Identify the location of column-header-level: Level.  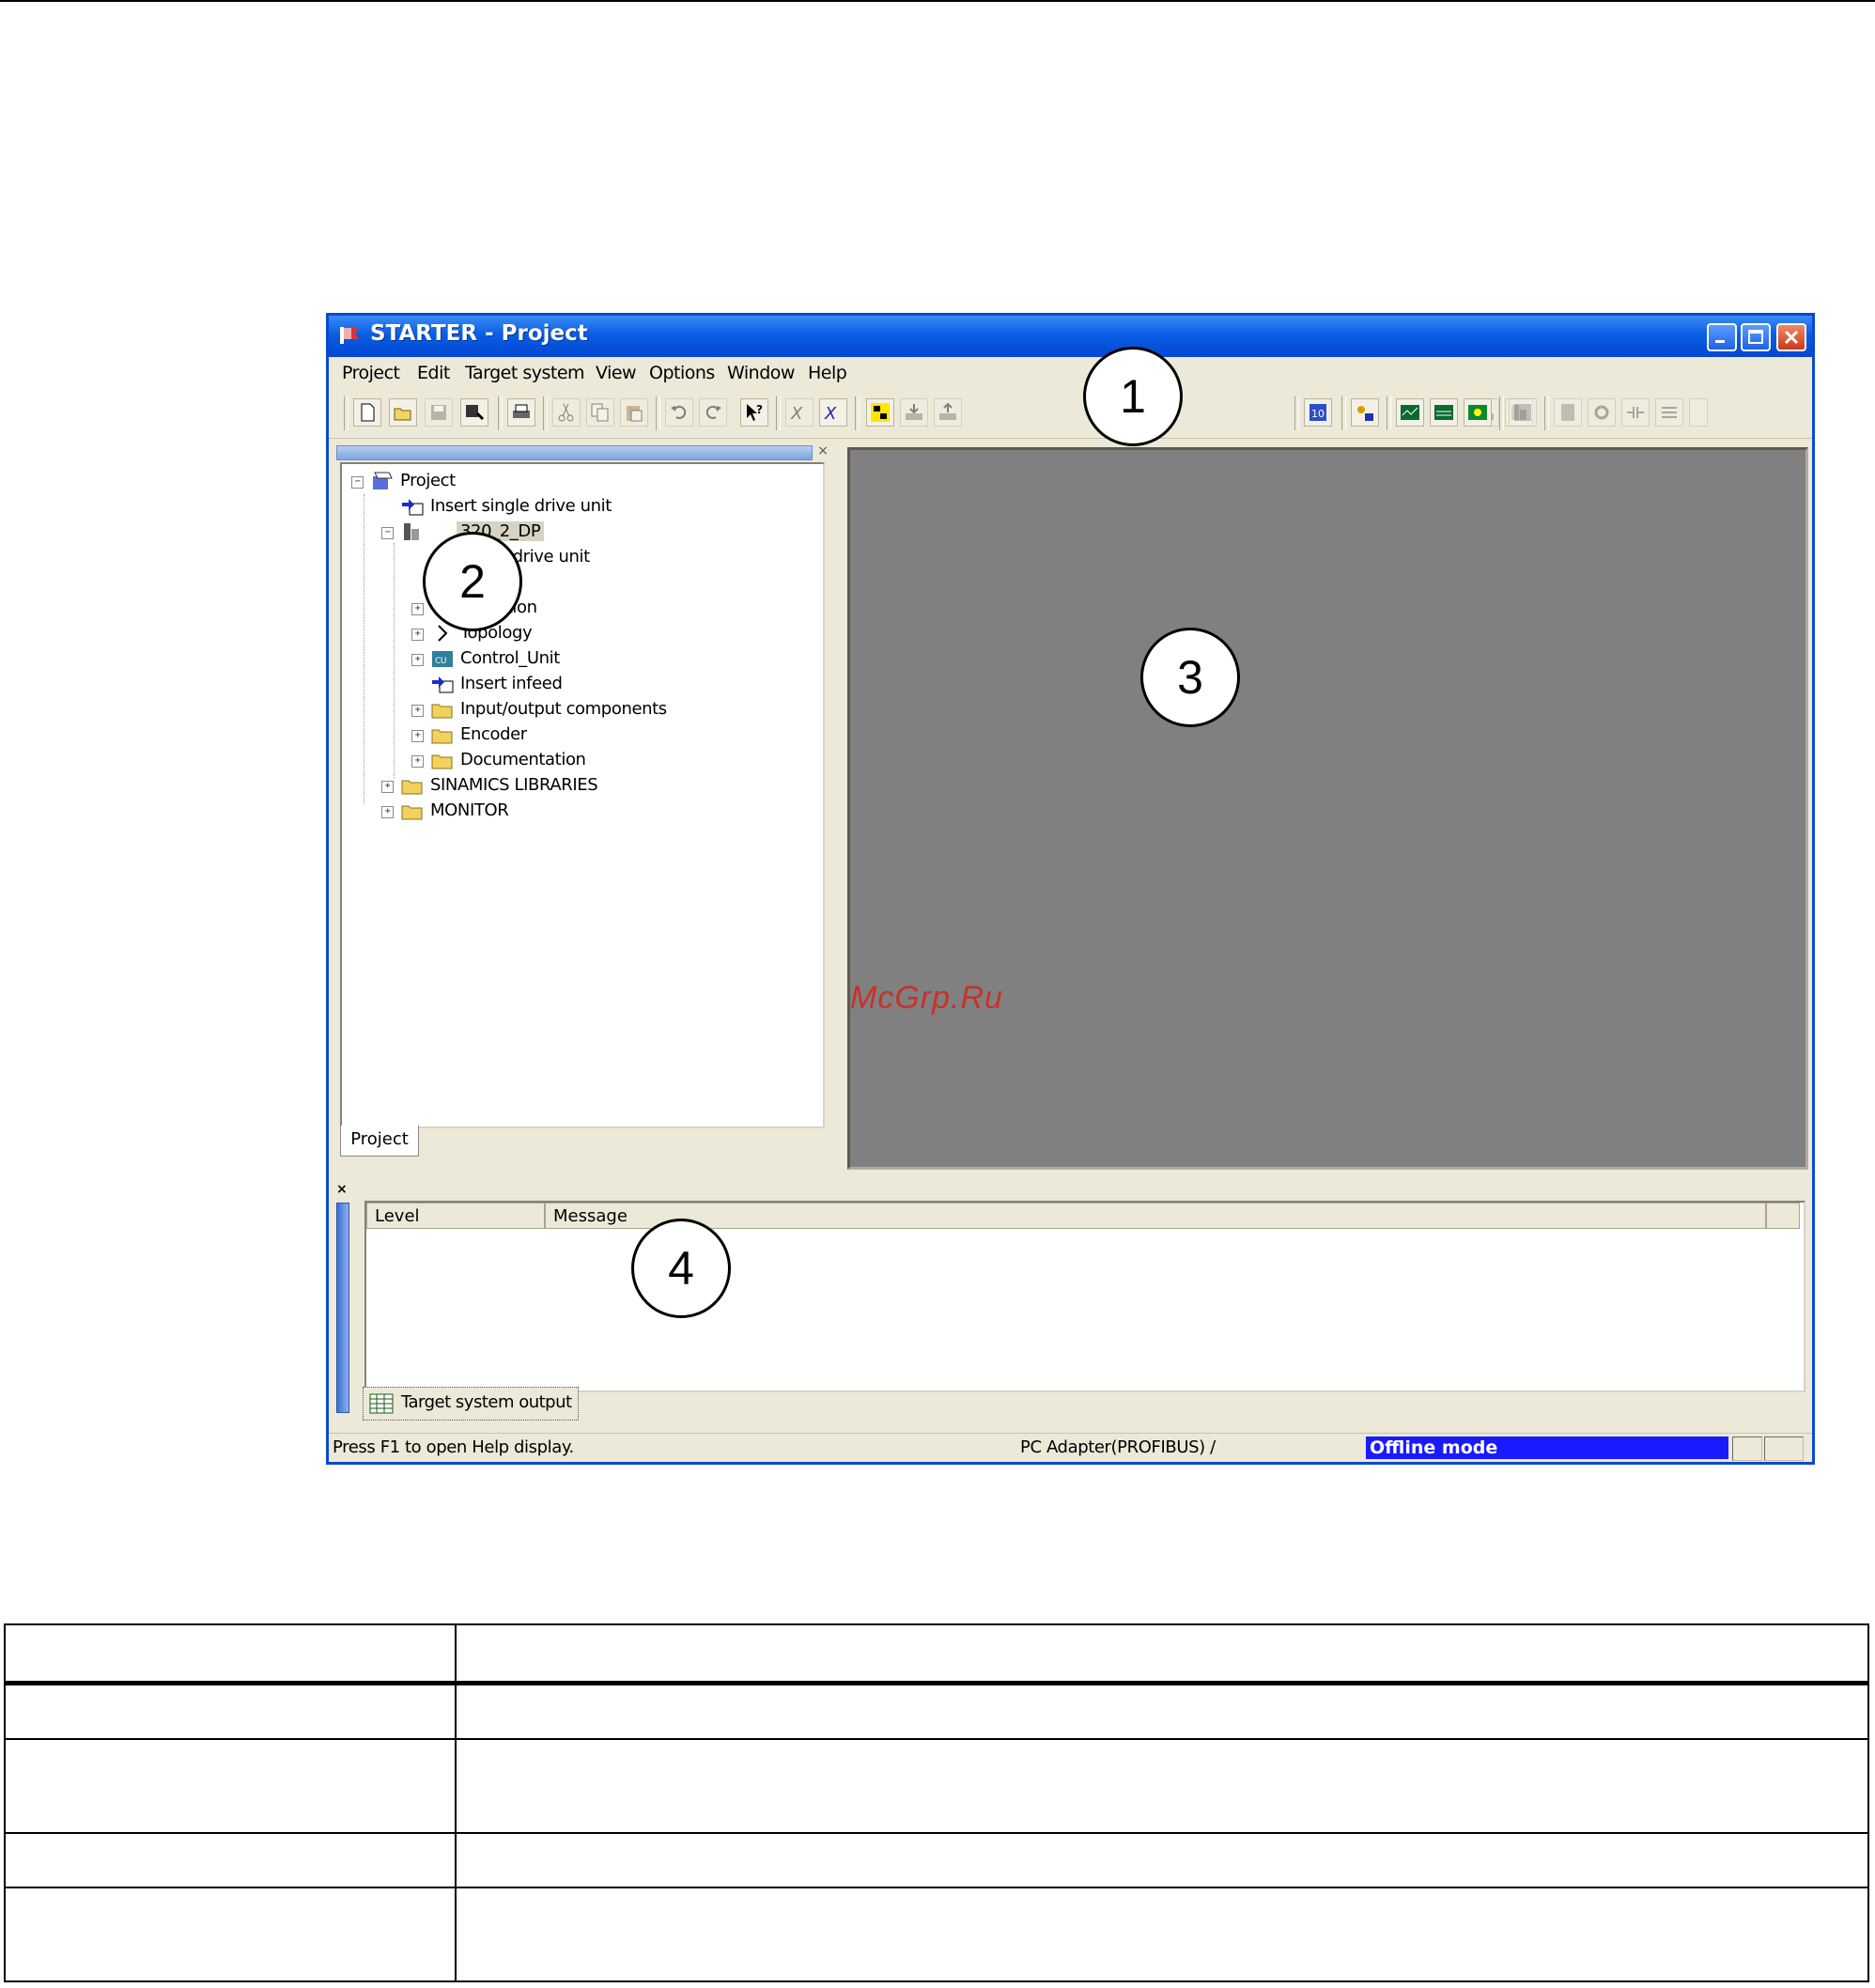
(455, 1216).